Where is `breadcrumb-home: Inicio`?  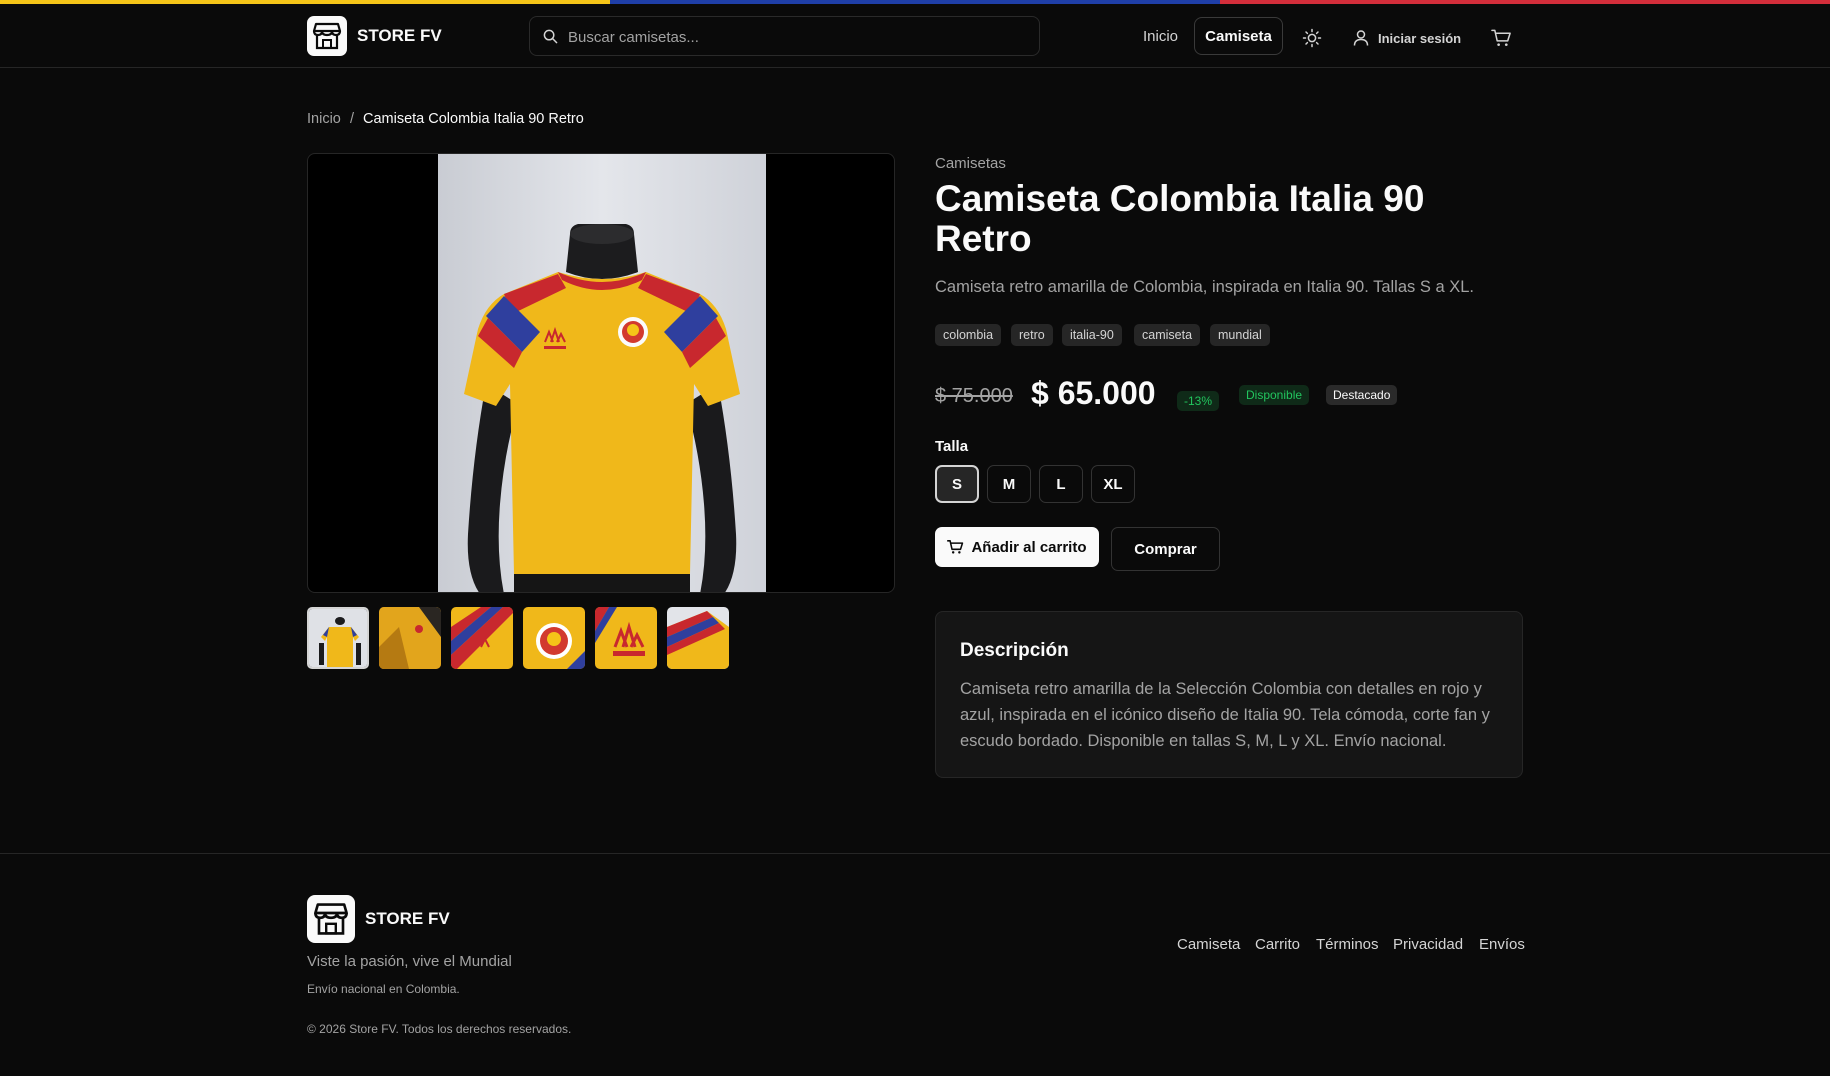 breadcrumb-home: Inicio is located at coordinates (324, 119).